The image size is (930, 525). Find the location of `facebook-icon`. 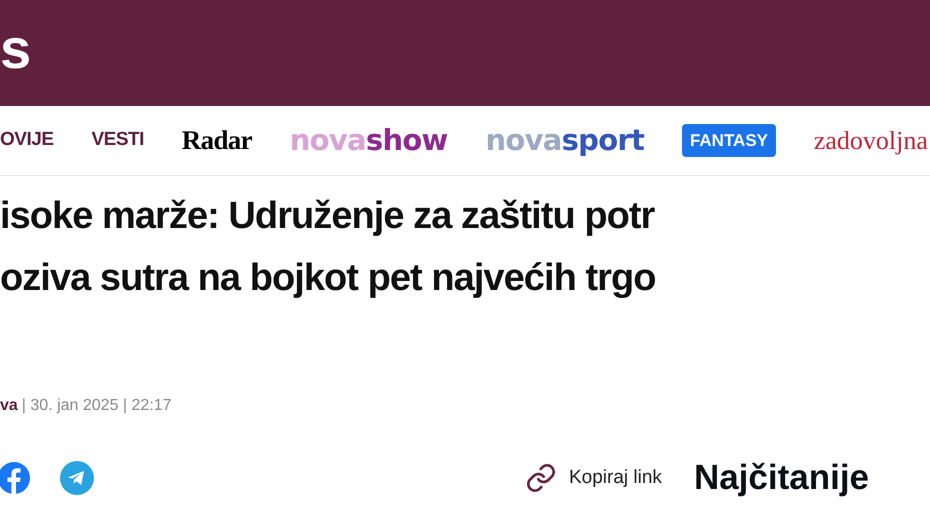

facebook-icon is located at coordinates (15, 478).